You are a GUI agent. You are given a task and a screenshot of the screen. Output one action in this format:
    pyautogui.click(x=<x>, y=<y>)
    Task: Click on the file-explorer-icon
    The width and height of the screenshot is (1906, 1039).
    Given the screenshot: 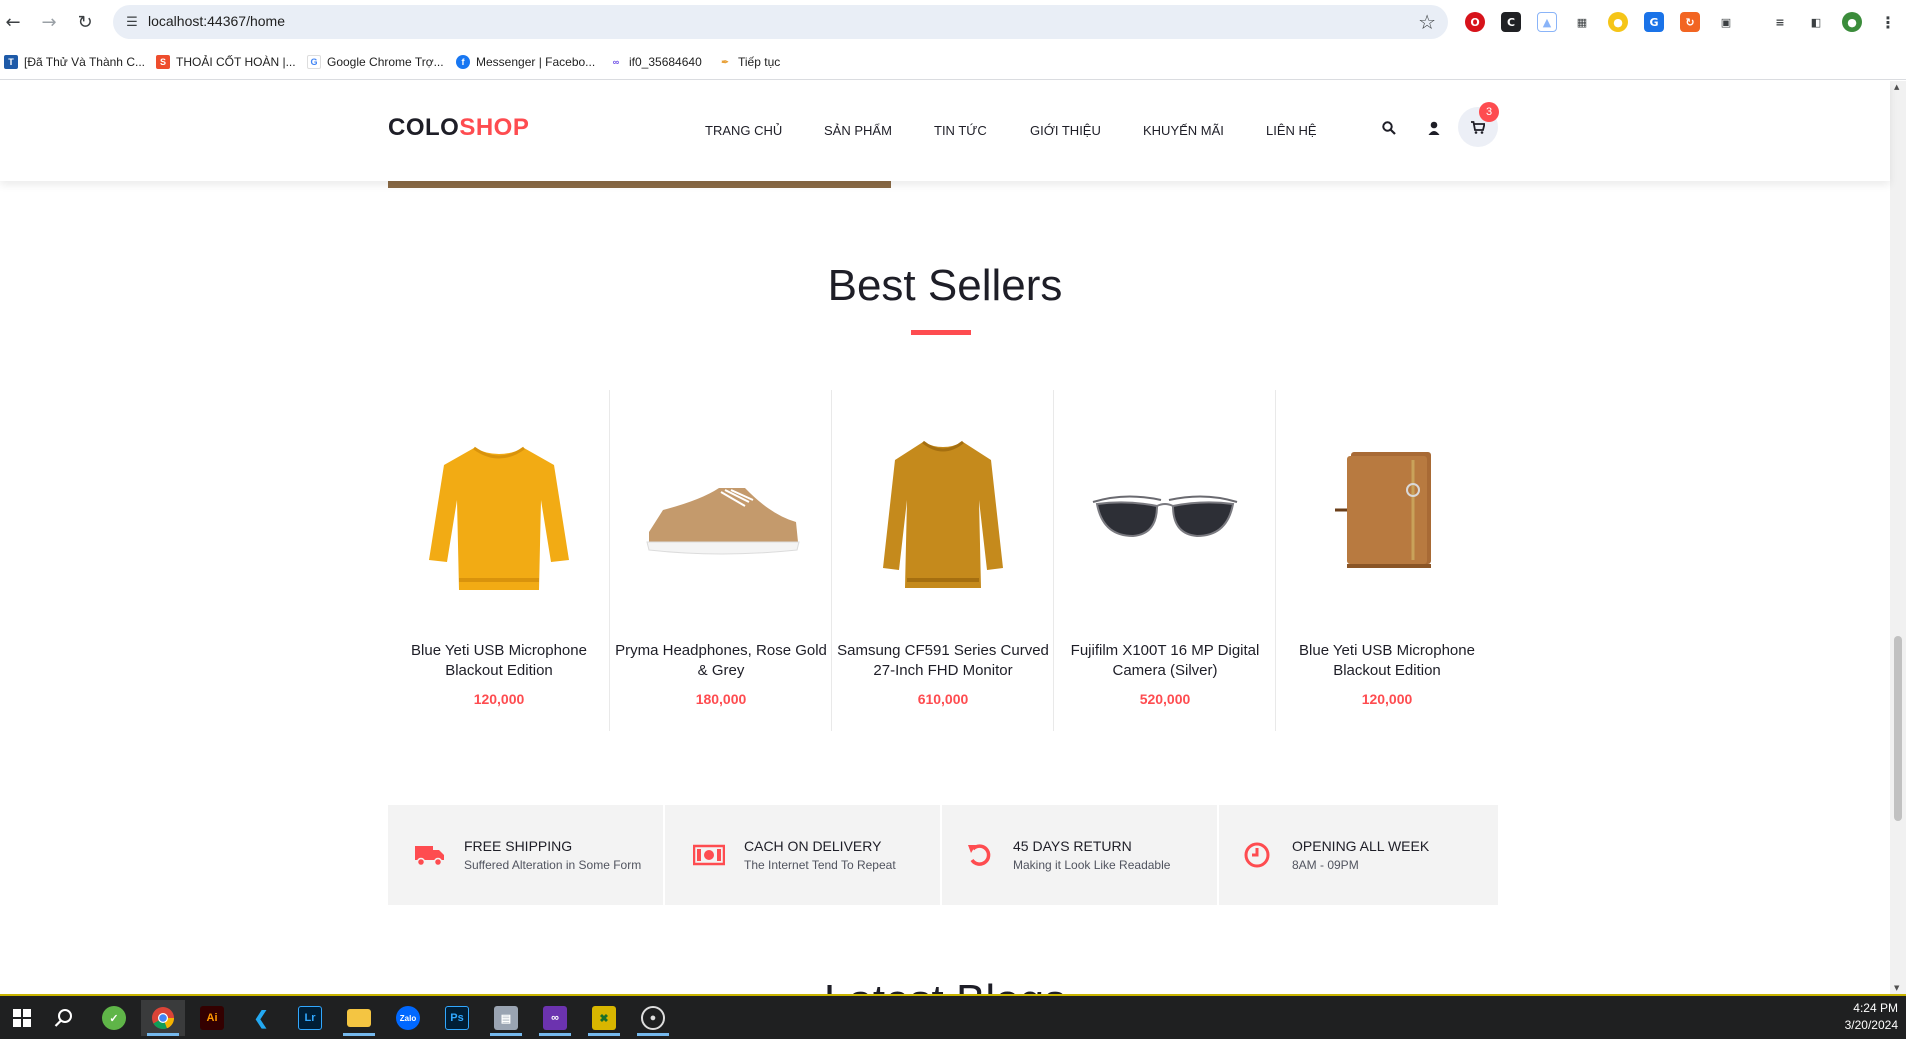 What is the action you would take?
    pyautogui.click(x=359, y=1018)
    